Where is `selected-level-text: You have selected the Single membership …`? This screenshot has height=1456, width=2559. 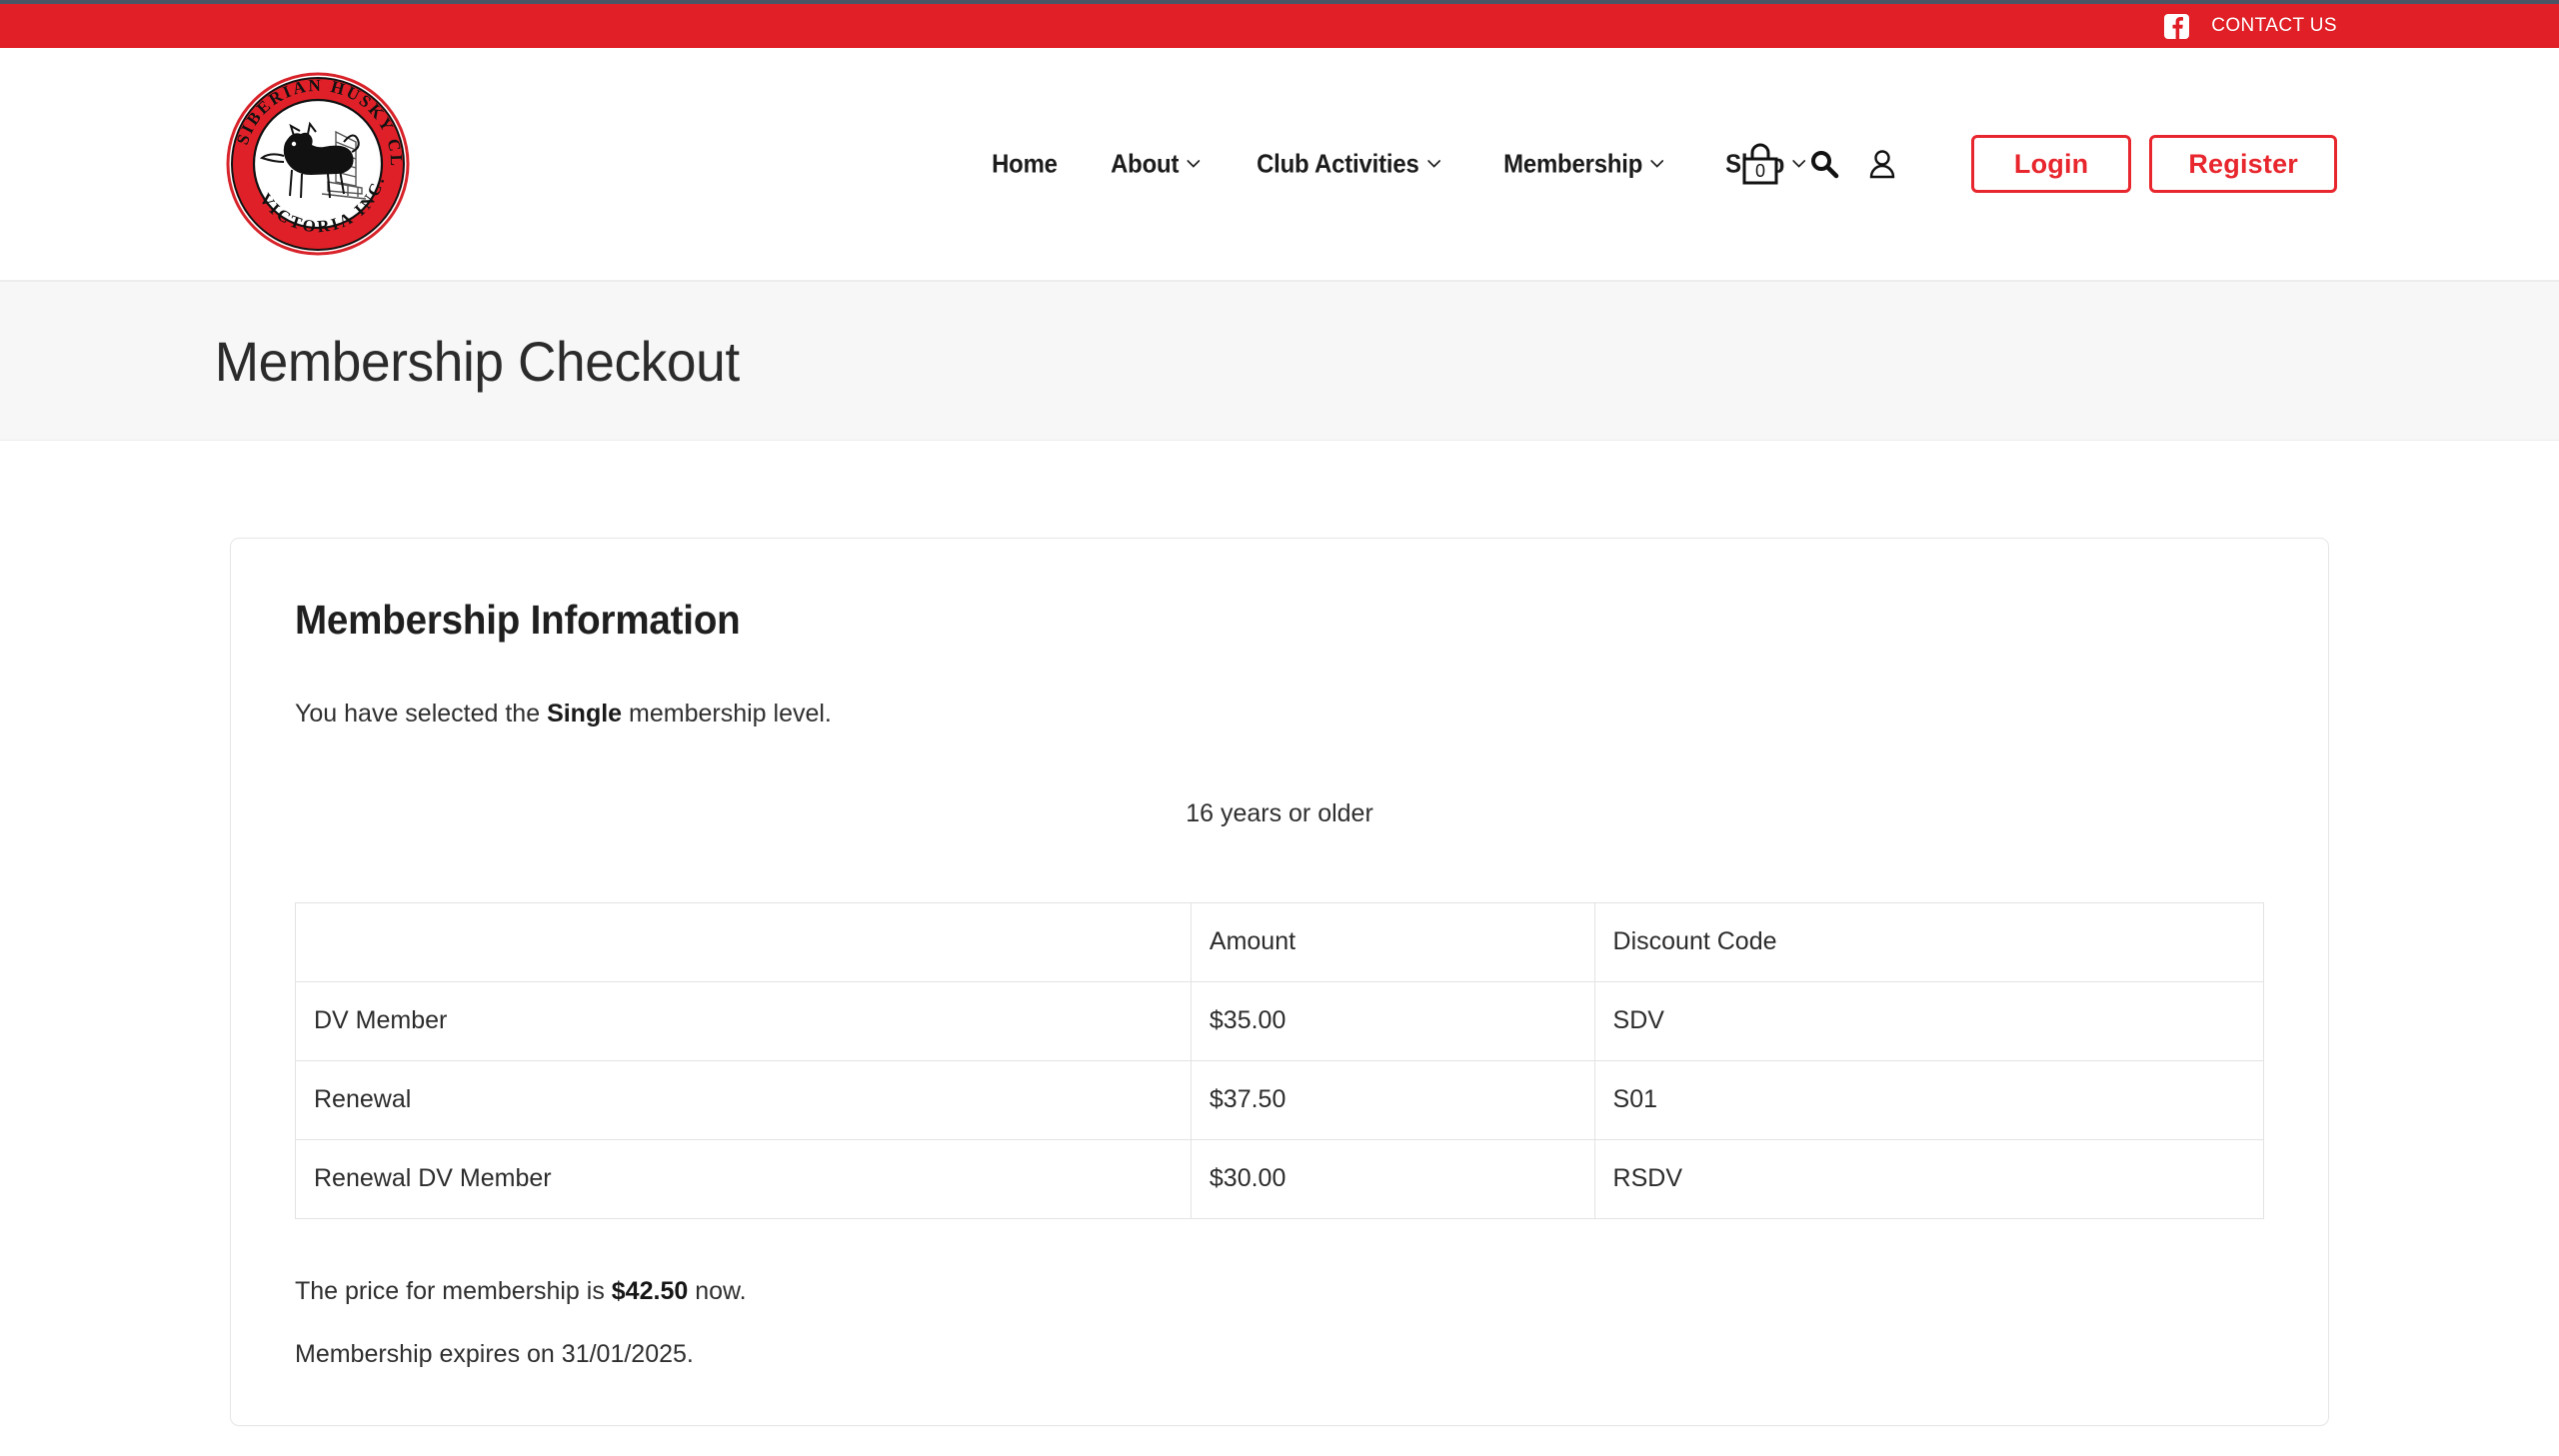 selected-level-text: You have selected the Single membership … is located at coordinates (1279, 714).